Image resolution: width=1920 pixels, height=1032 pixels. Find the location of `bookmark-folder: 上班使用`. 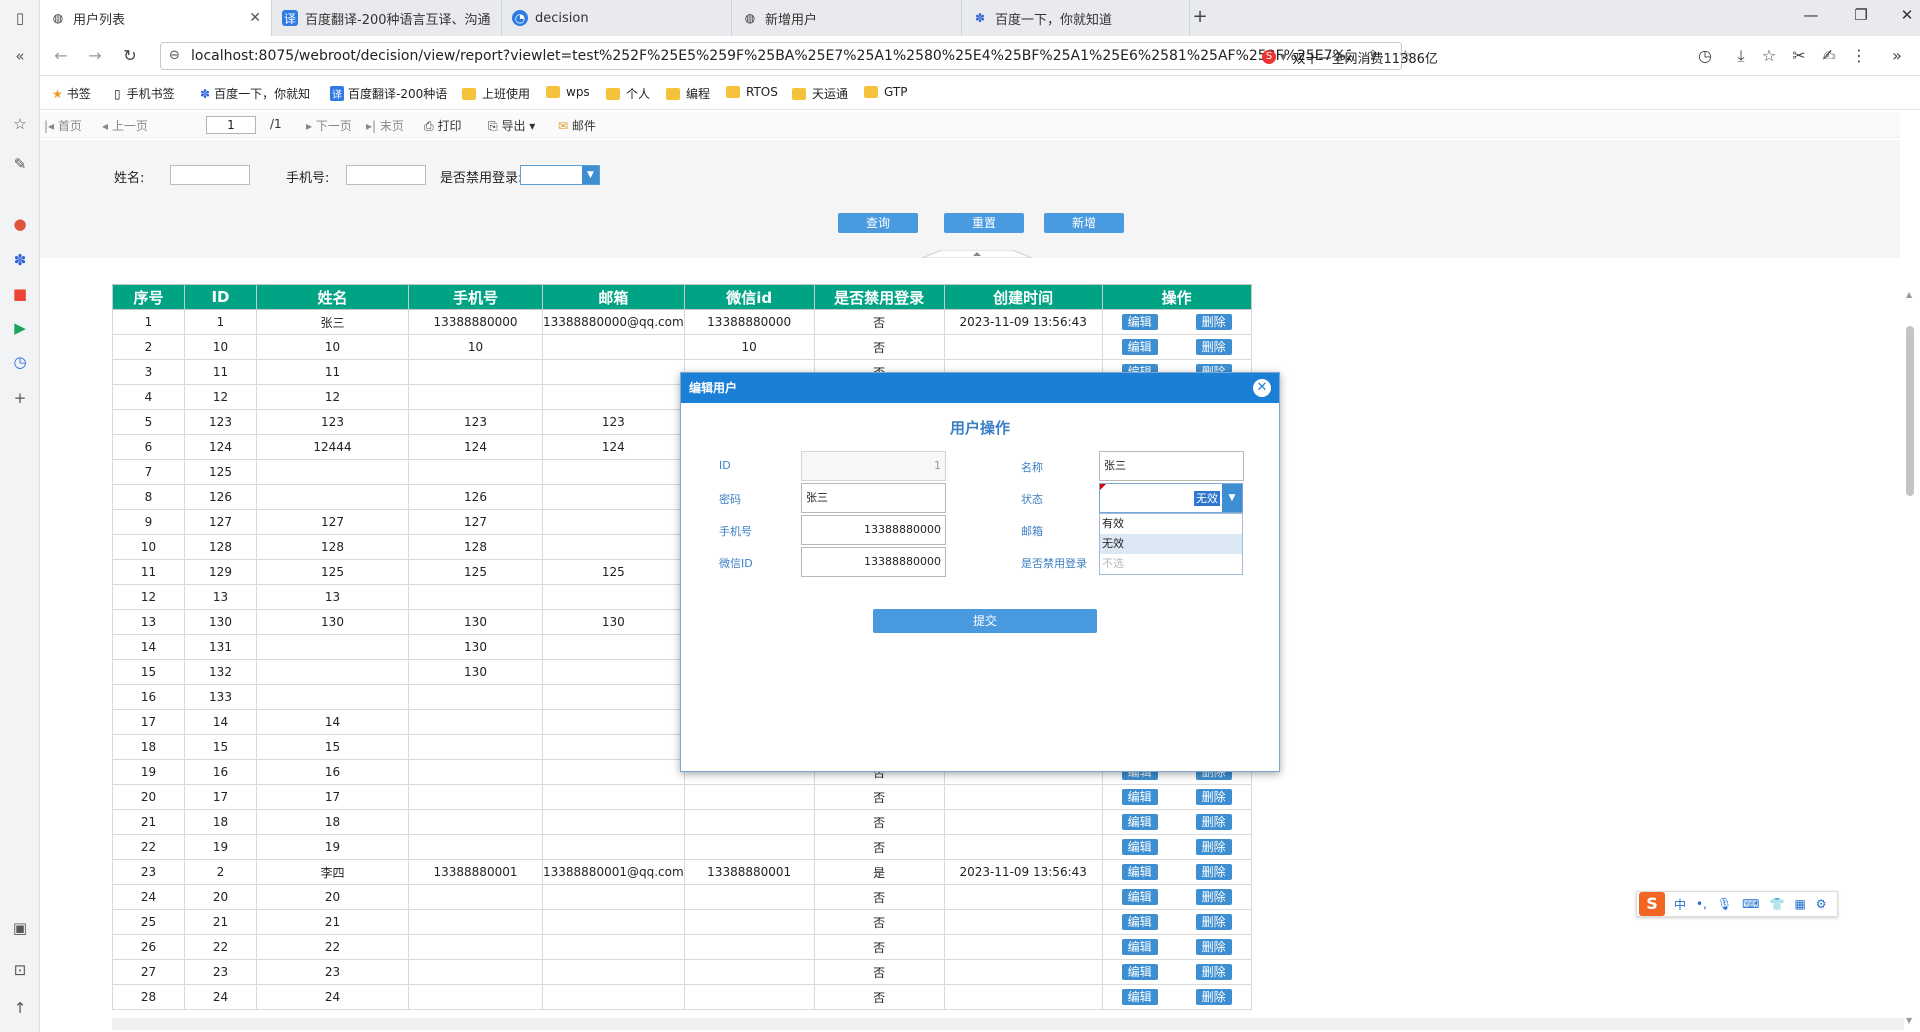

bookmark-folder: 上班使用 is located at coordinates (496, 93).